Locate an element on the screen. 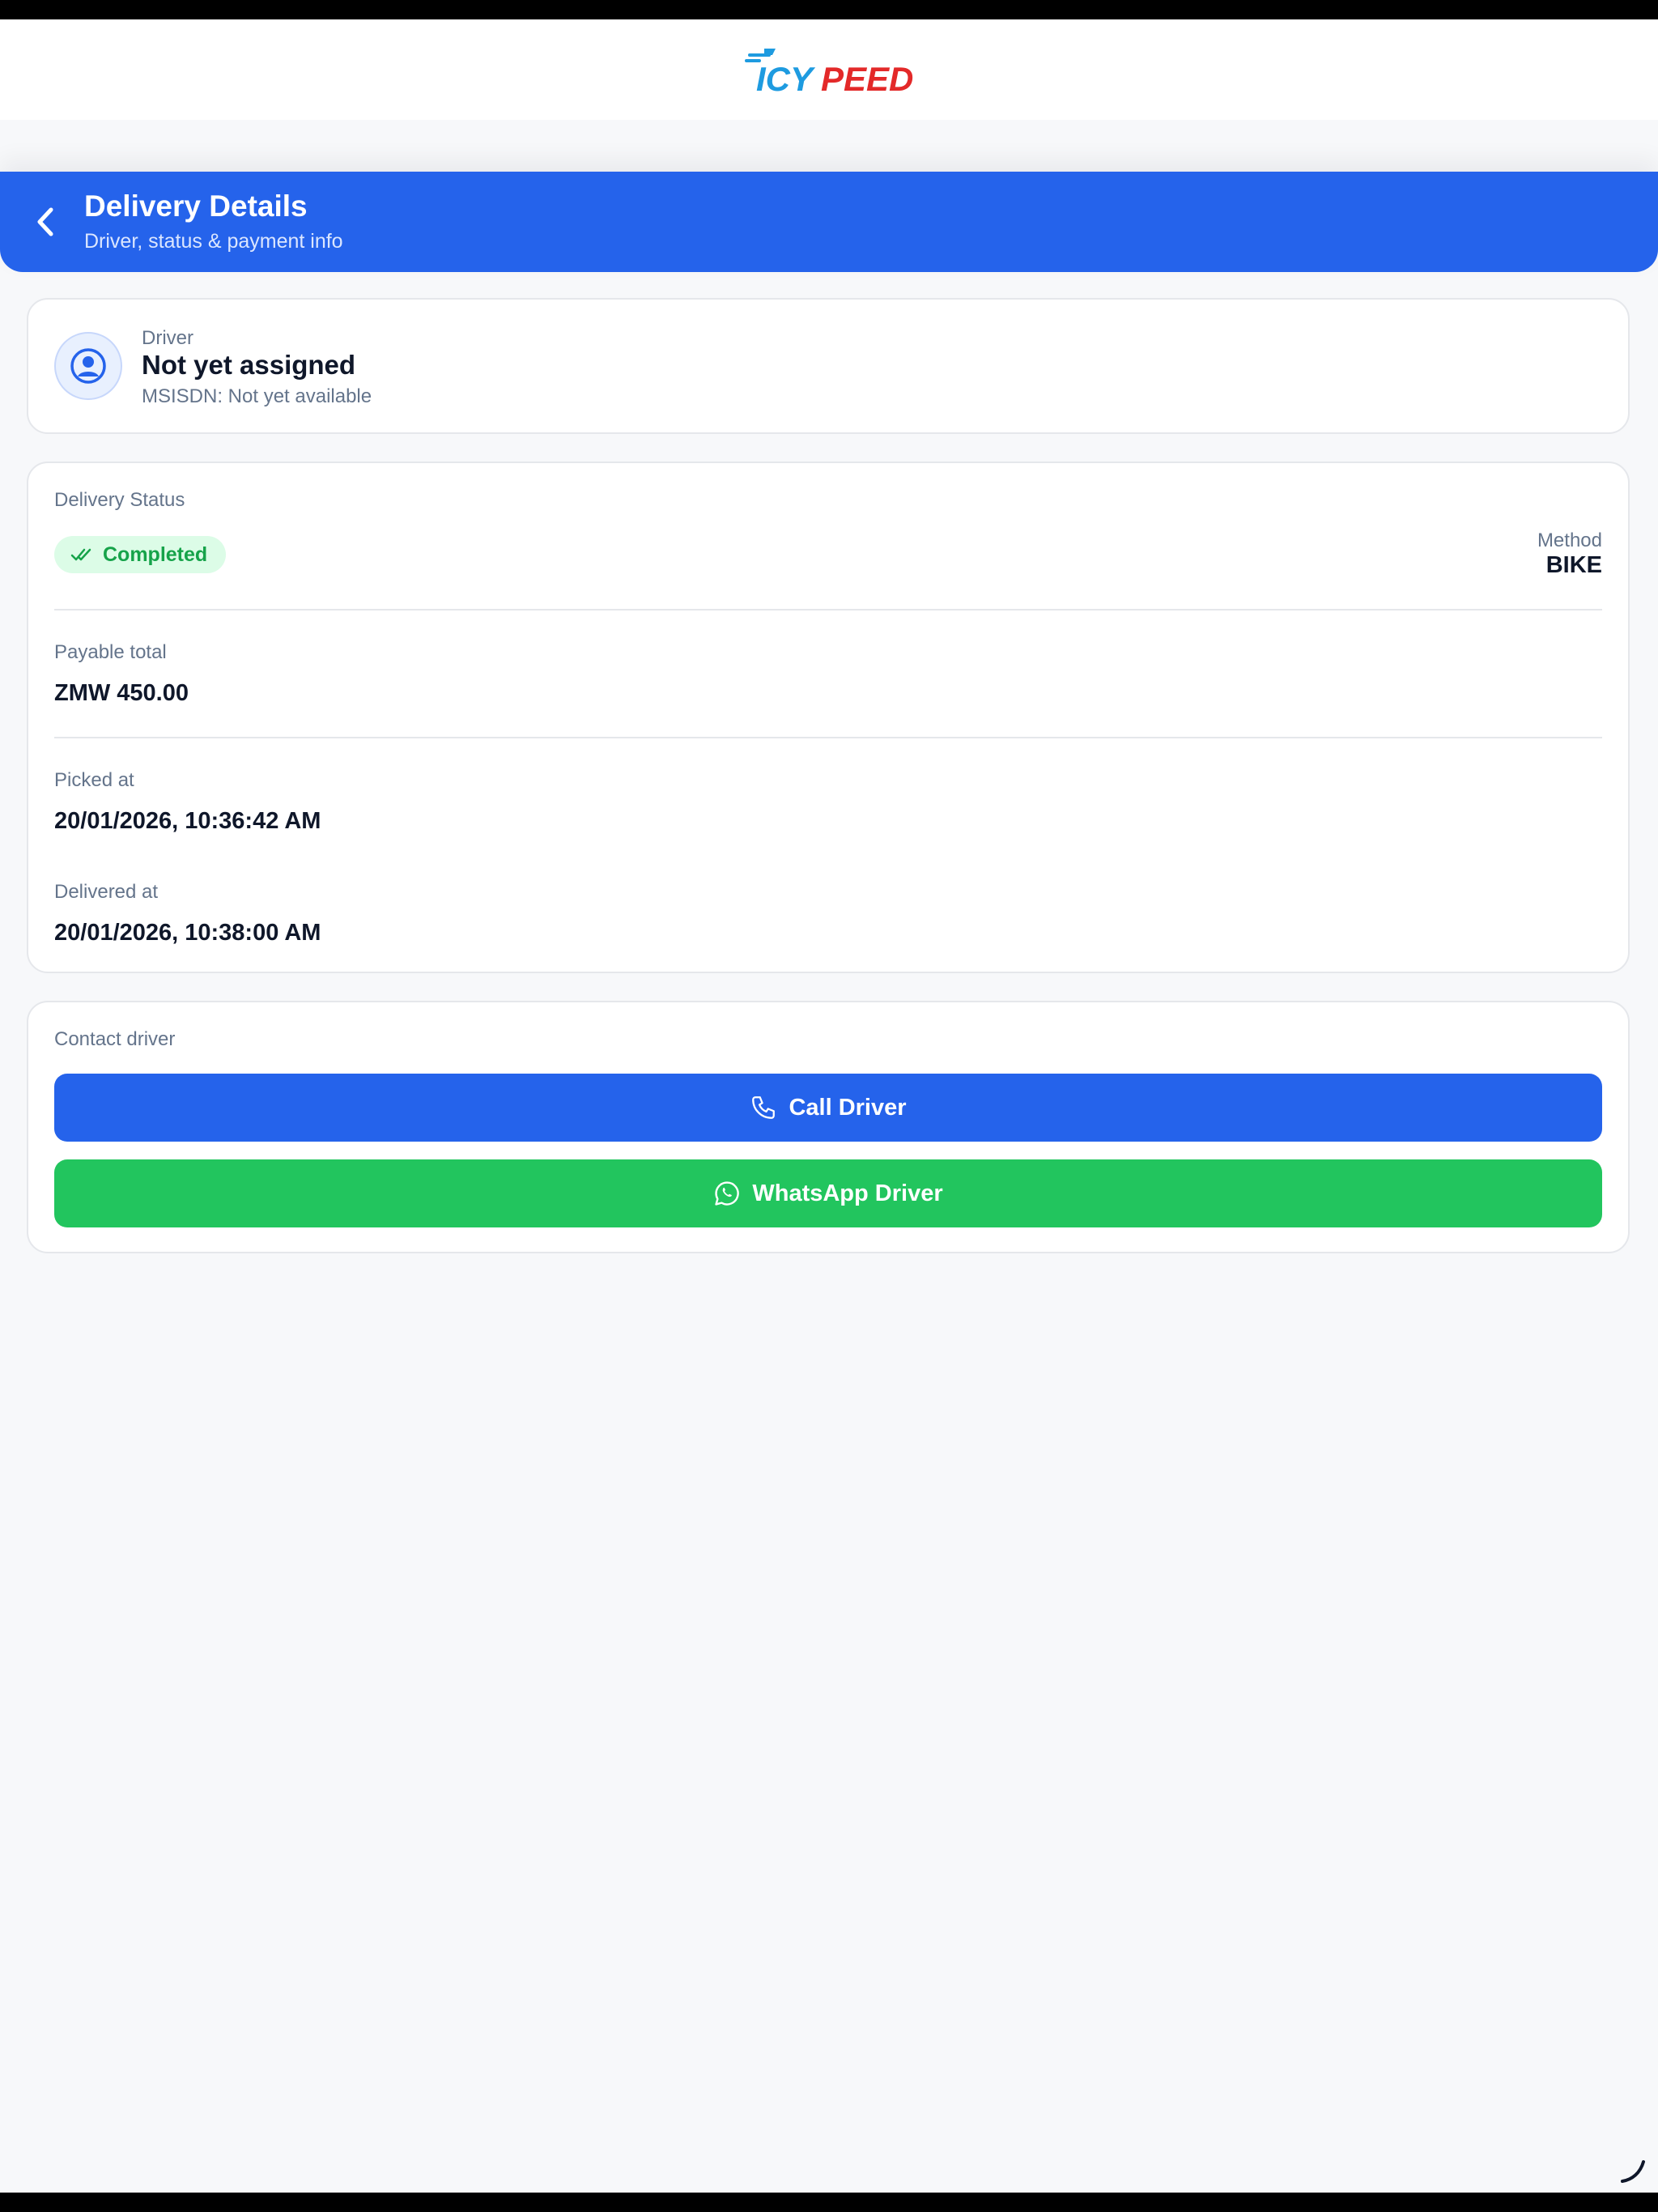  whatsapp-driver-label: WhatsApp Driver is located at coordinates (847, 1193).